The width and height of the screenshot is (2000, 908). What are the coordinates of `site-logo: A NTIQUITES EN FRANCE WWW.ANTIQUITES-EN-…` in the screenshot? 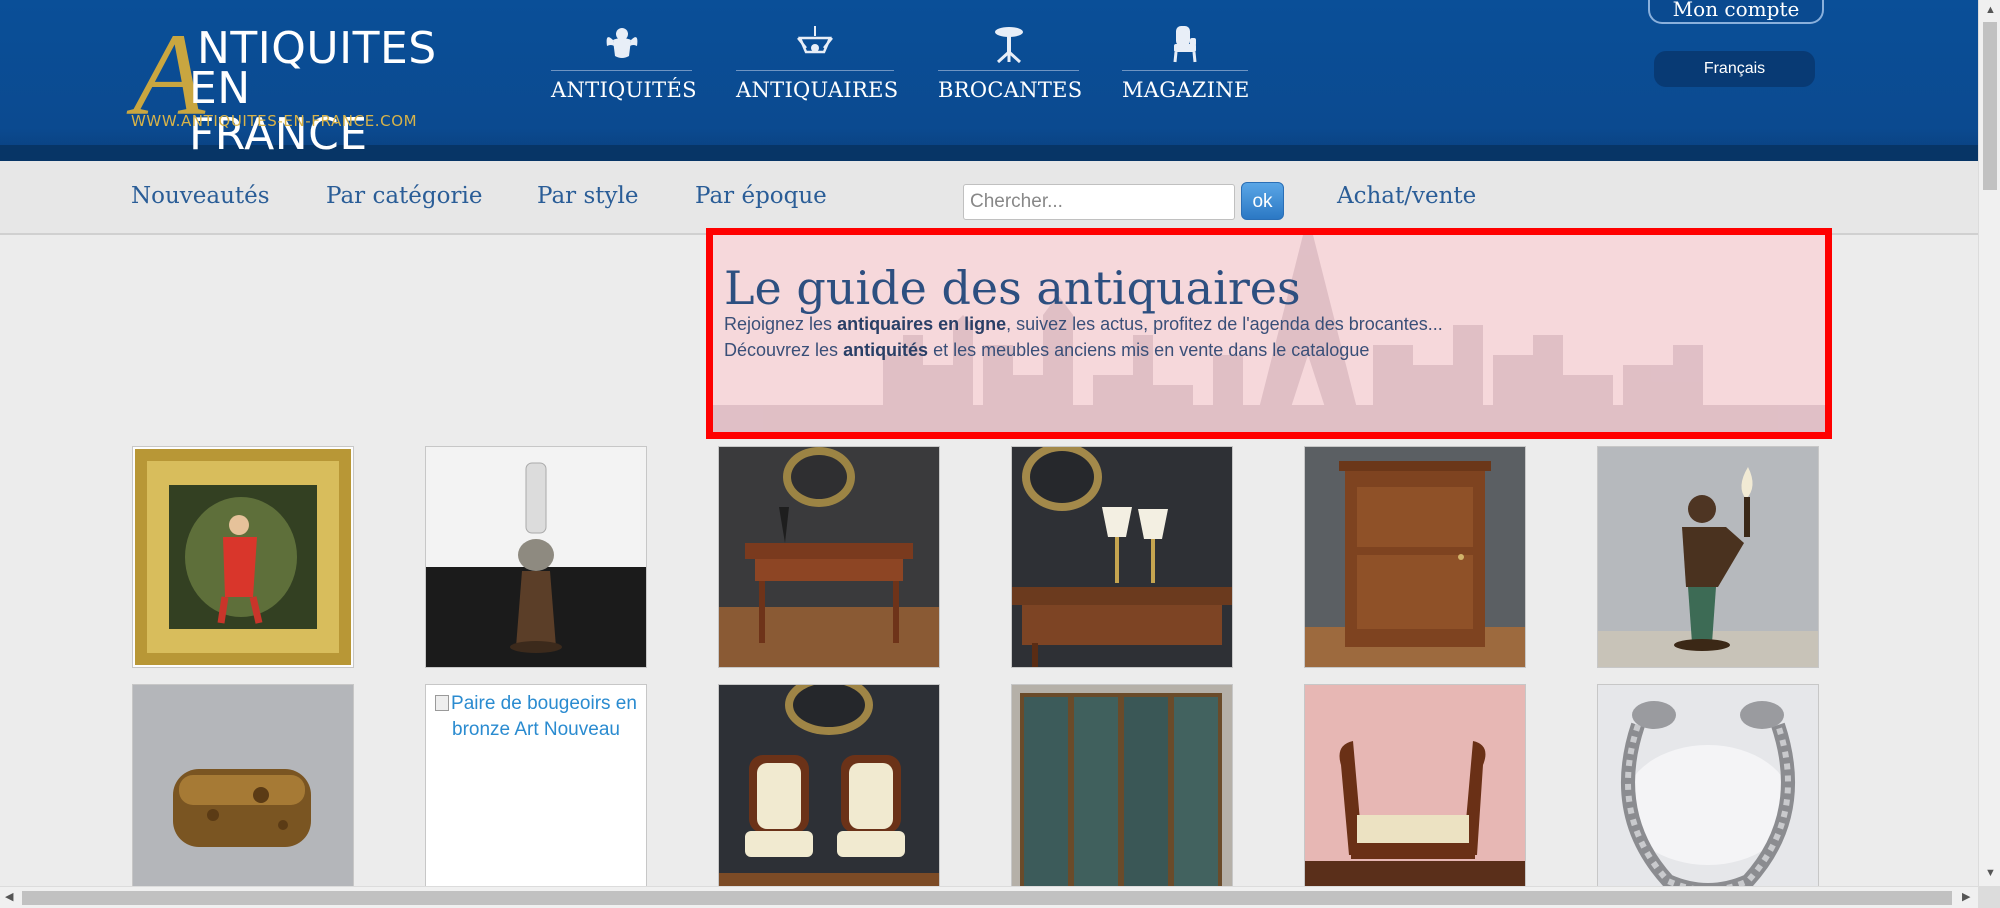 It's located at (283, 87).